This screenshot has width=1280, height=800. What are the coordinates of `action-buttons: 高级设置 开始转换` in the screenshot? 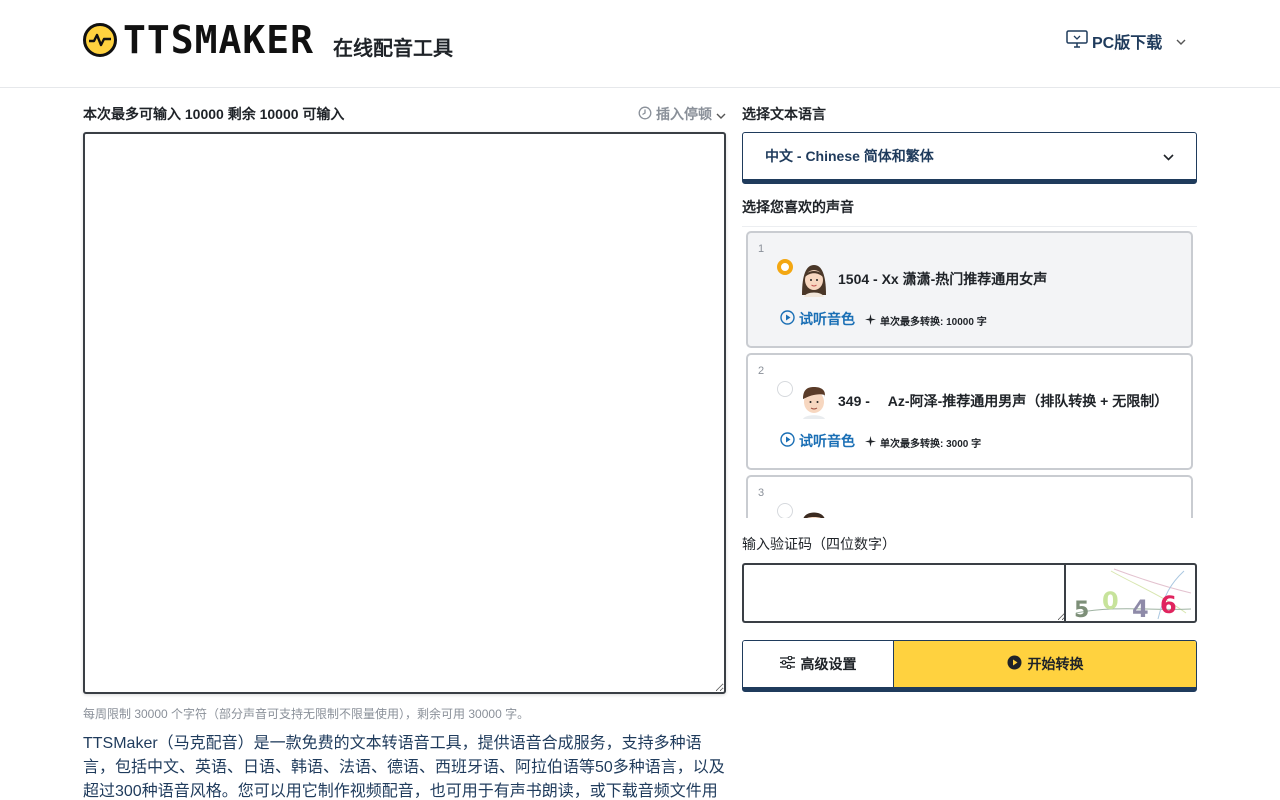 It's located at (969, 666).